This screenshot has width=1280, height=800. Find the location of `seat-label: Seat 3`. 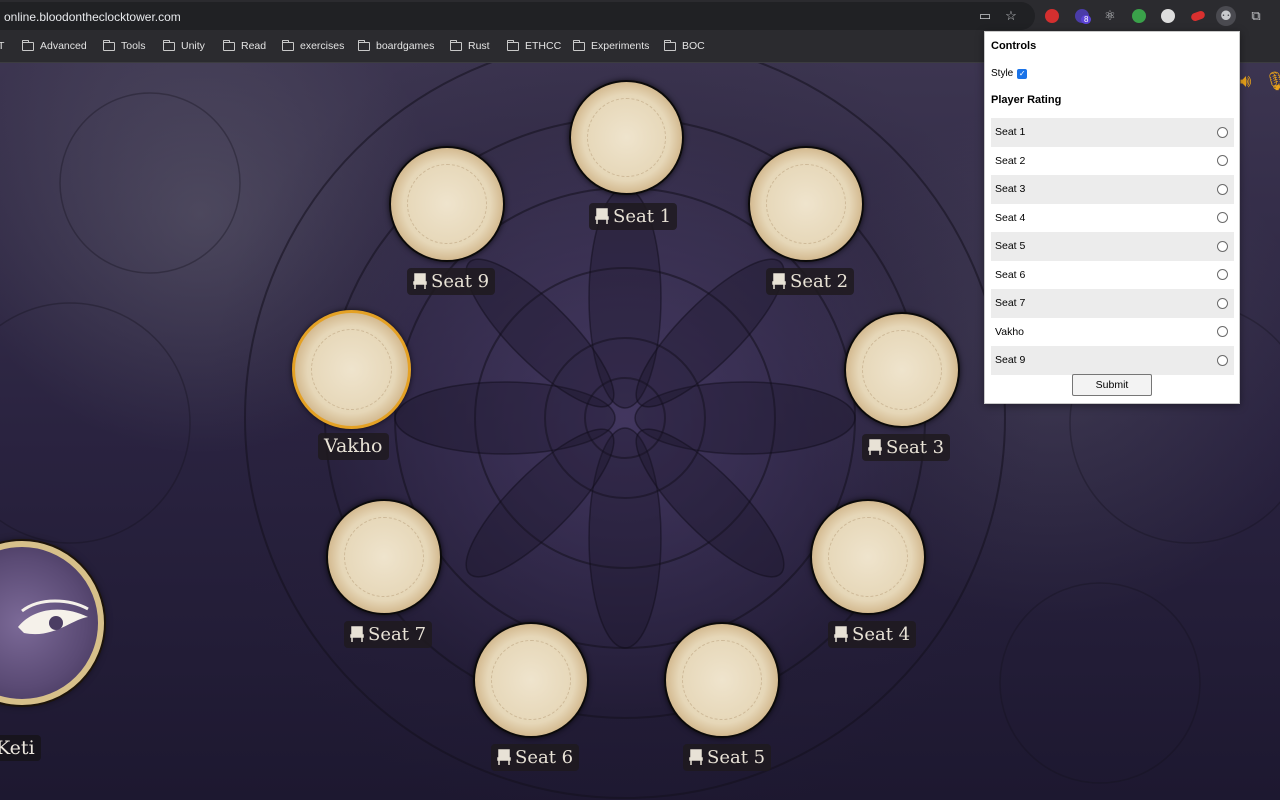

seat-label: Seat 3 is located at coordinates (915, 447).